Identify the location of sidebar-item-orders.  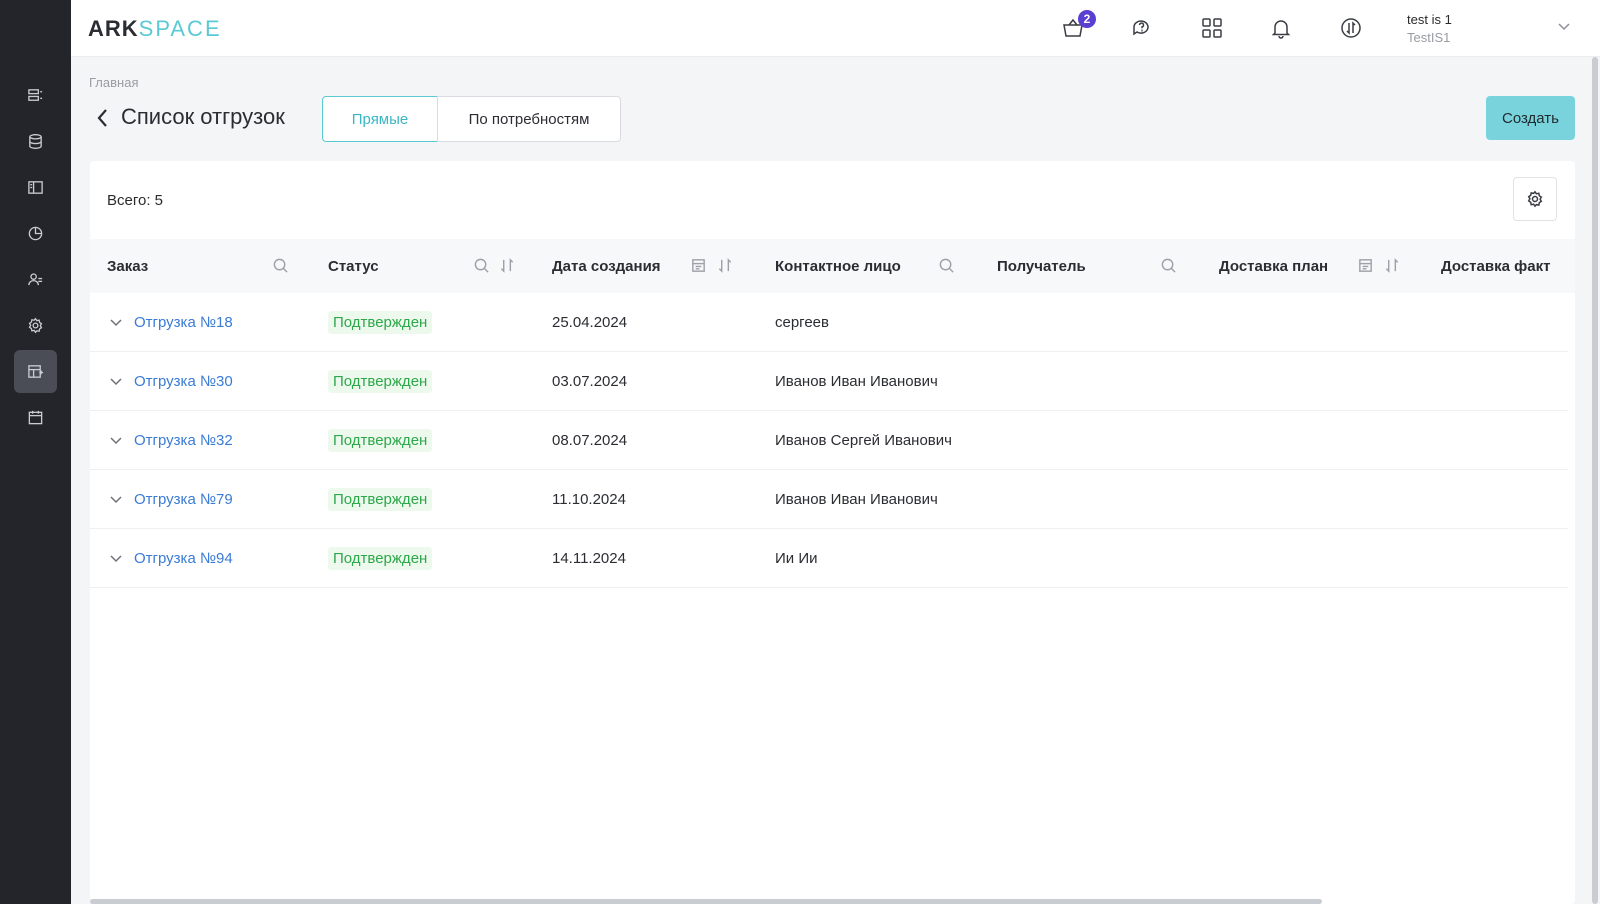
(35, 95).